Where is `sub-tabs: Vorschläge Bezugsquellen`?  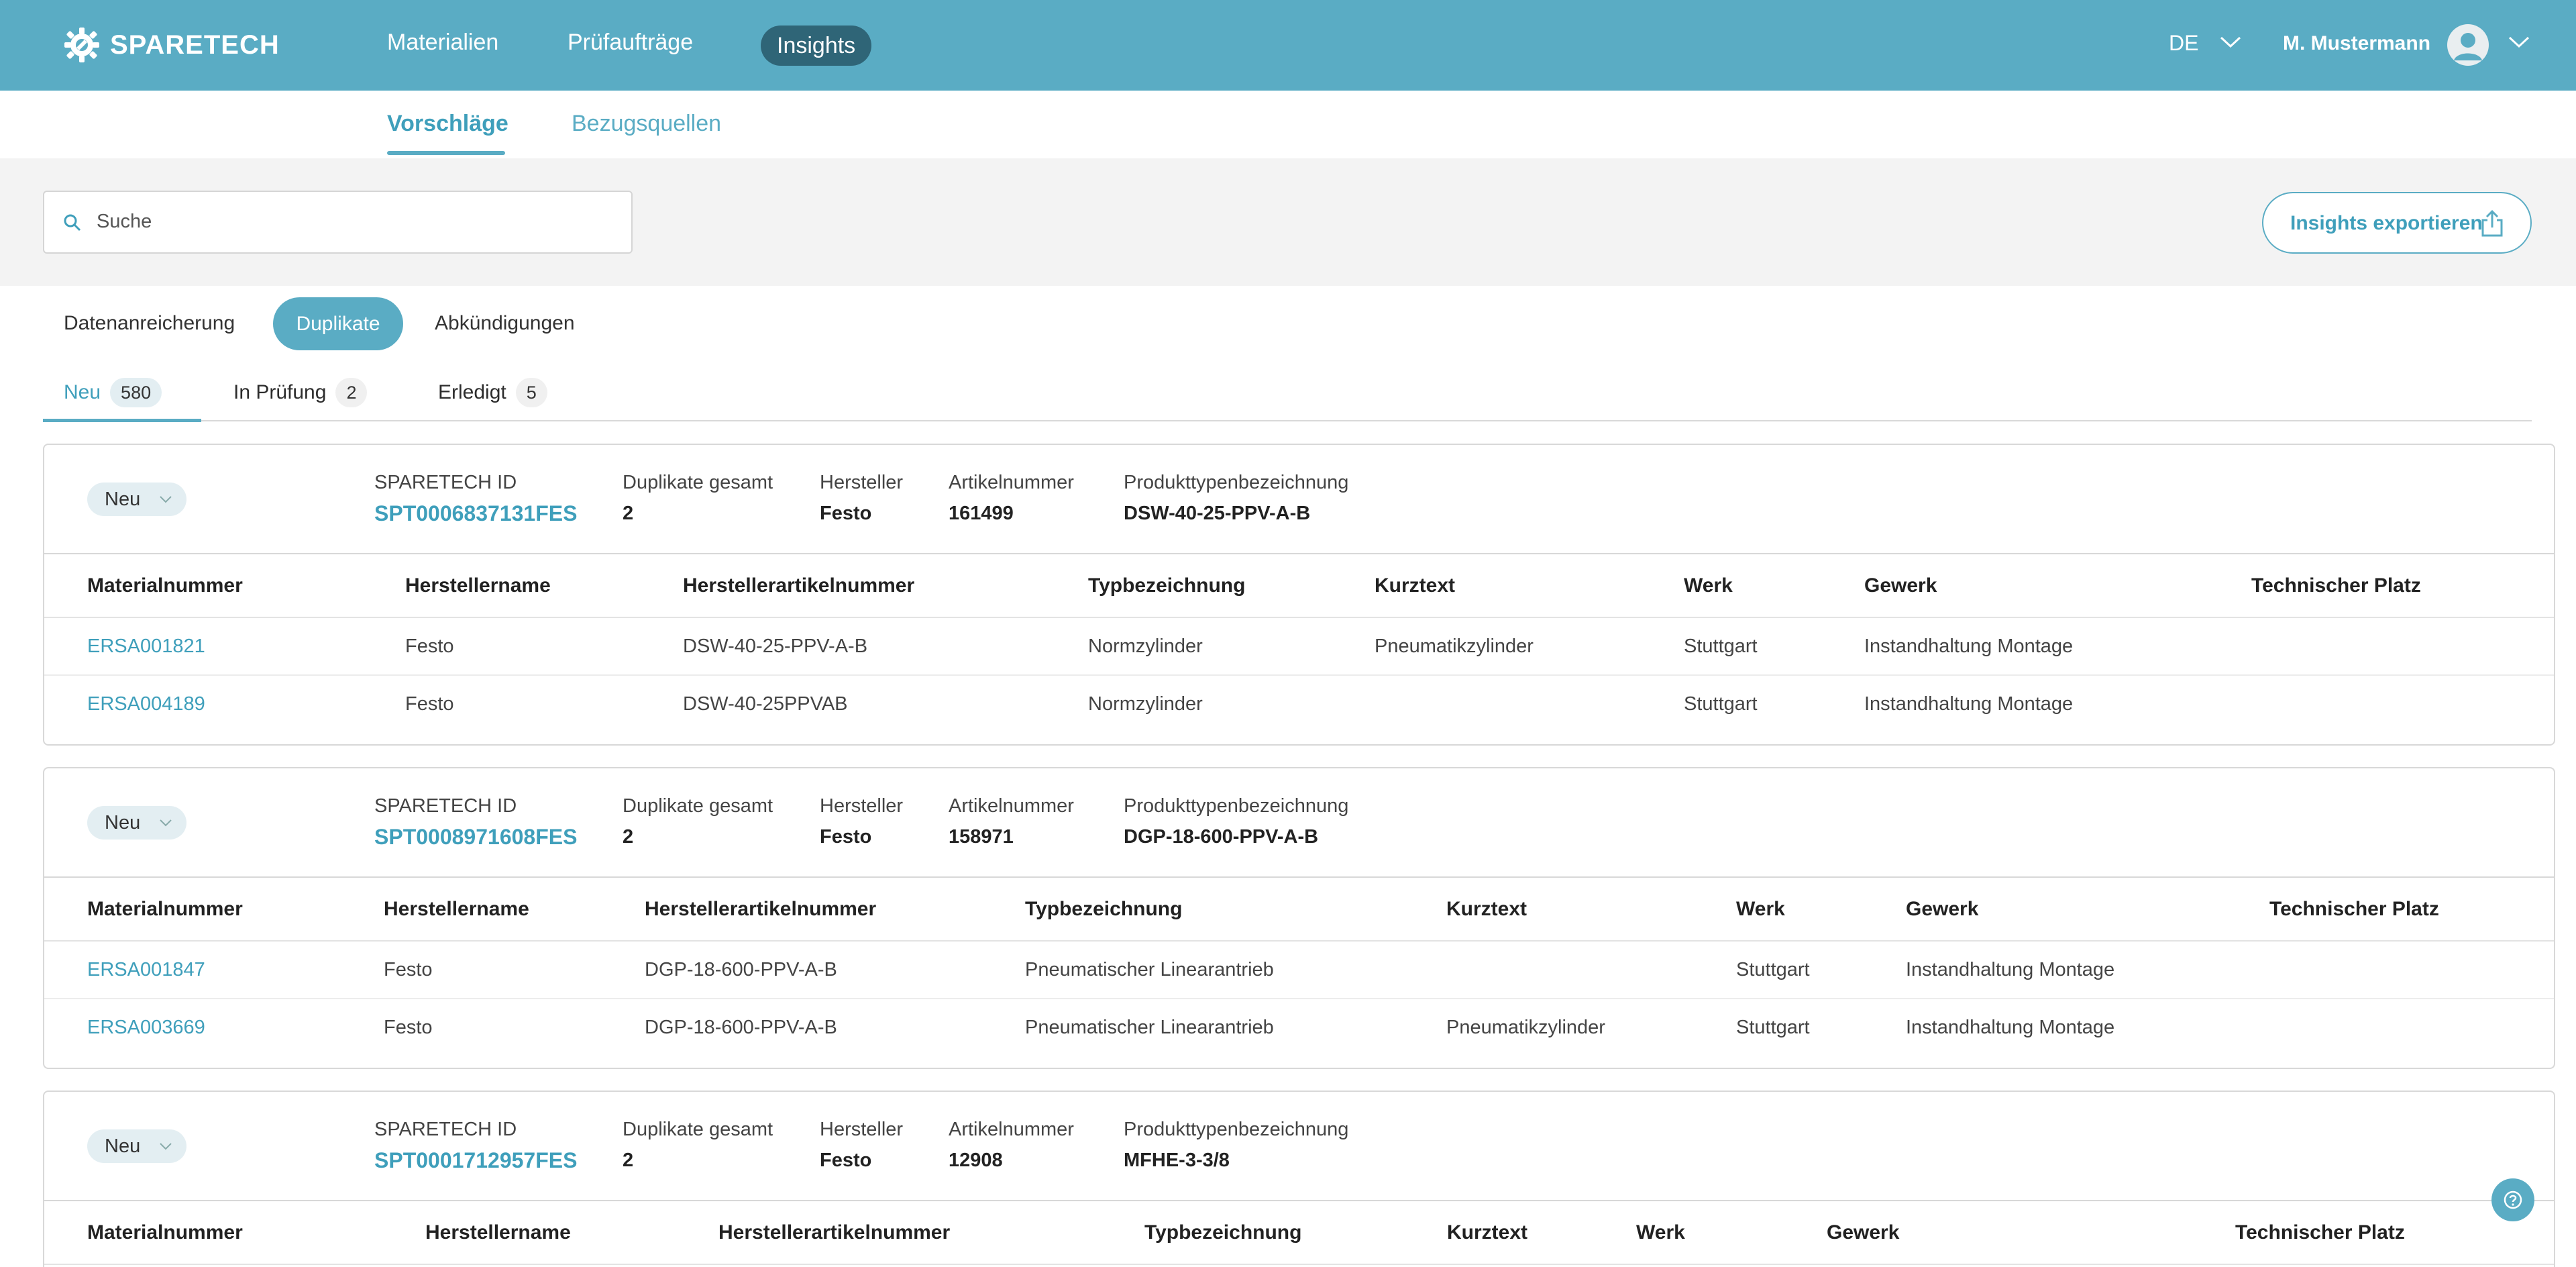
sub-tabs: Vorschläge Bezugsquellen is located at coordinates (1288, 124).